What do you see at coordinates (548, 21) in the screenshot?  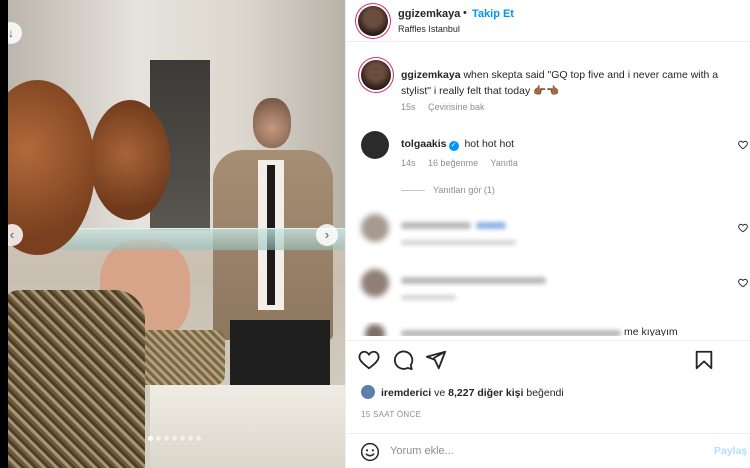 I see `post-header: ggizemkaya • Takip Et Raffles Istanbul` at bounding box center [548, 21].